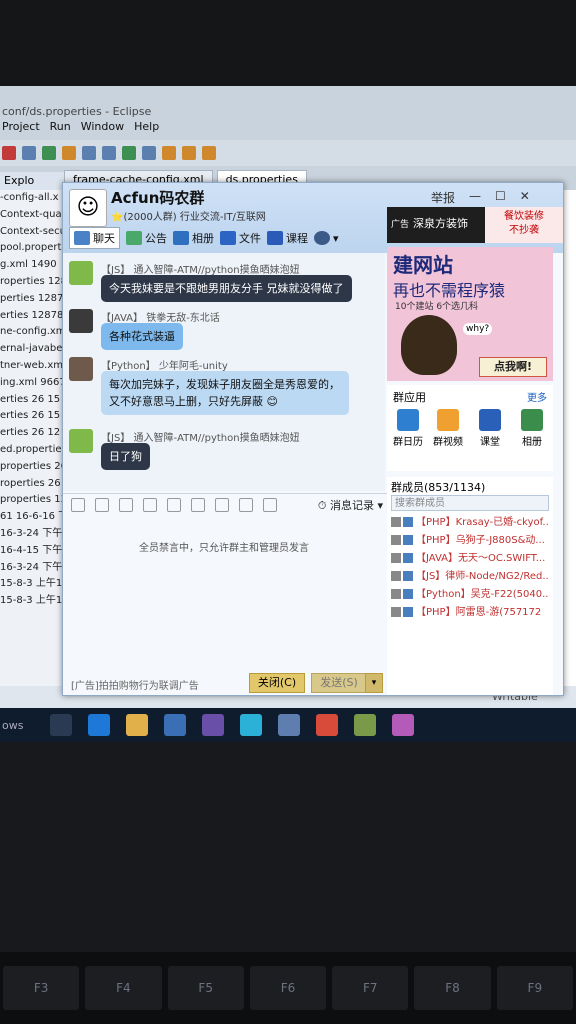  Describe the element at coordinates (470, 314) in the screenshot. I see `banner-ad: 建网站 再也不需程序猿 10个建站 6个选几科 why? 点我啊!` at that location.